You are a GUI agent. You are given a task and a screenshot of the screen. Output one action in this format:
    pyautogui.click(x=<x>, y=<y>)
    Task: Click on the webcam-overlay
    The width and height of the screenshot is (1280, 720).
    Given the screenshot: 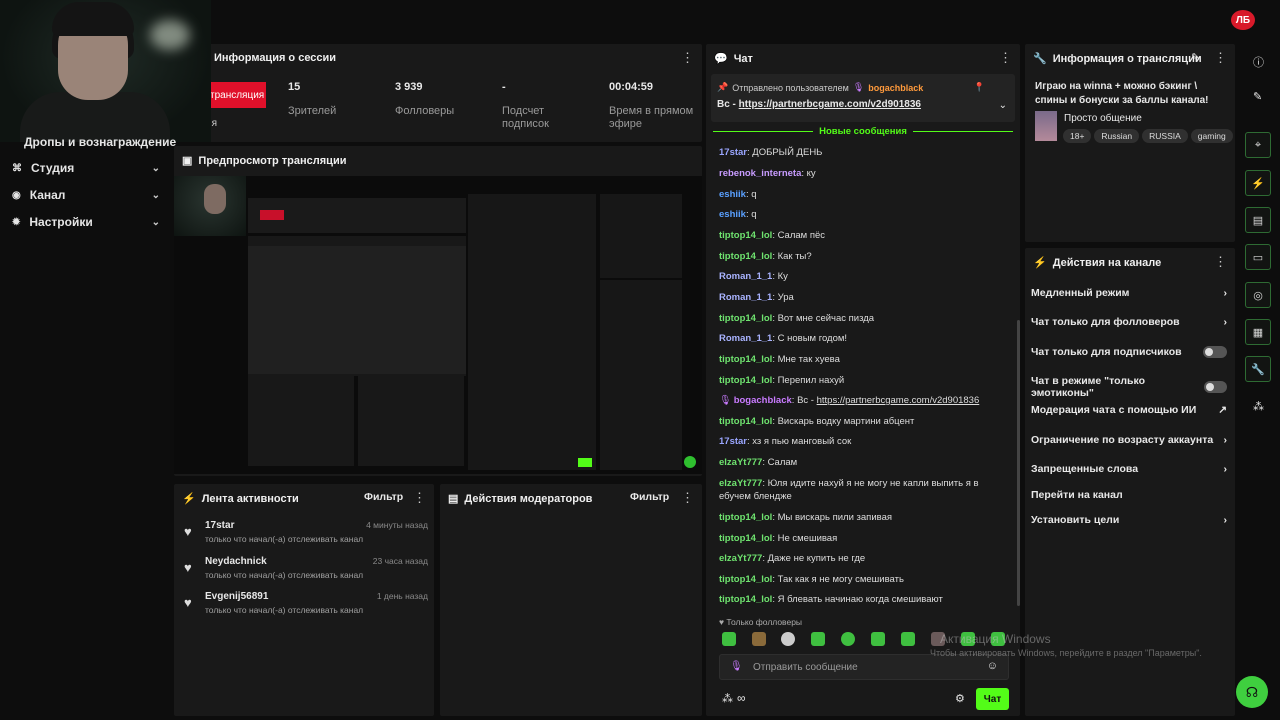 What is the action you would take?
    pyautogui.click(x=105, y=71)
    